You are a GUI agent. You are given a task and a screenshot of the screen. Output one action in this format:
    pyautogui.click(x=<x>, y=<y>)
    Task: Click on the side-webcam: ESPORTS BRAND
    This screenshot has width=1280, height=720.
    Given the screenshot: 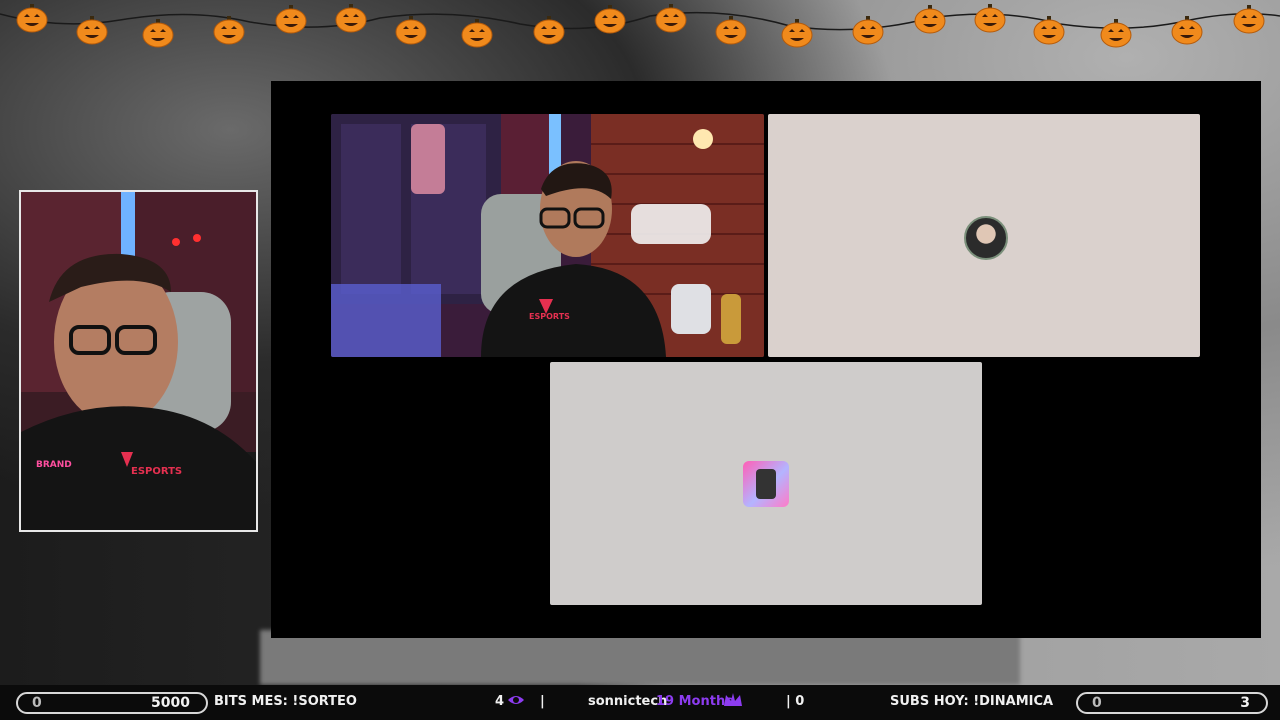 What is the action you would take?
    pyautogui.click(x=138, y=361)
    